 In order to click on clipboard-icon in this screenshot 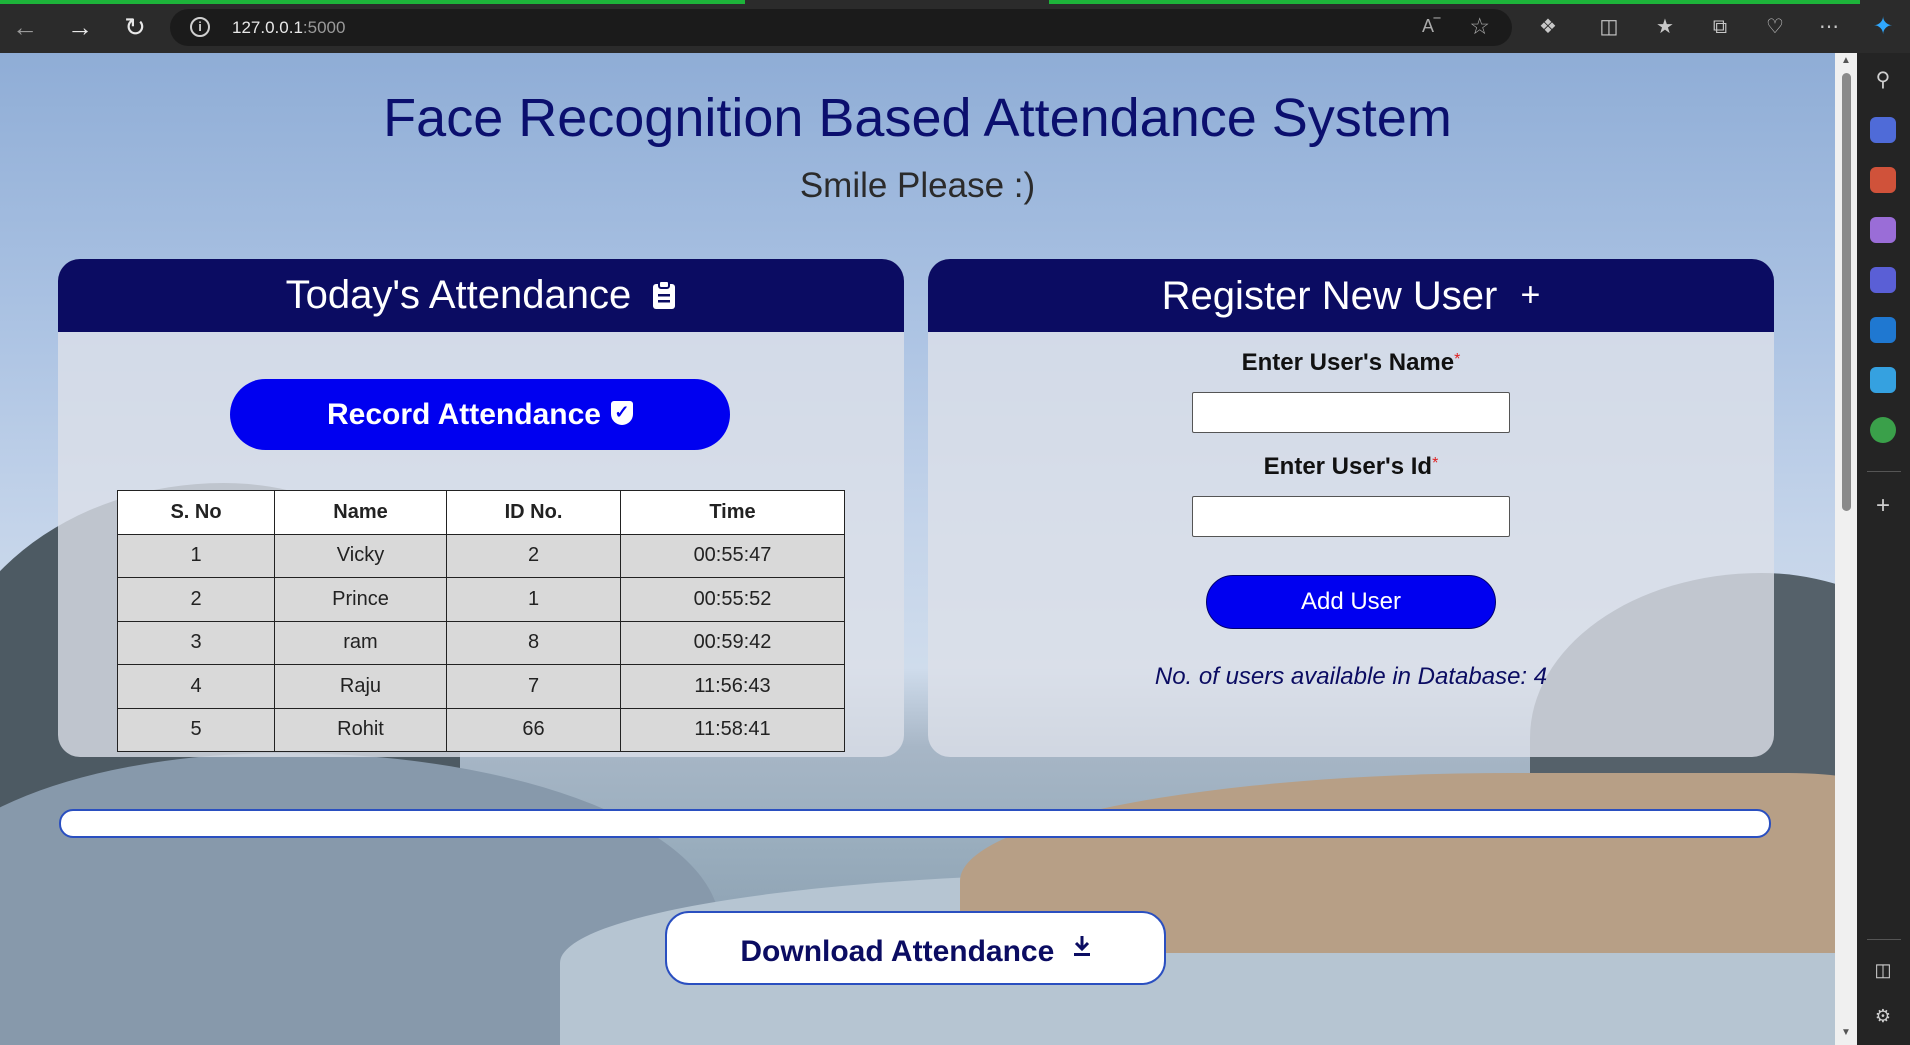, I will do `click(664, 297)`.